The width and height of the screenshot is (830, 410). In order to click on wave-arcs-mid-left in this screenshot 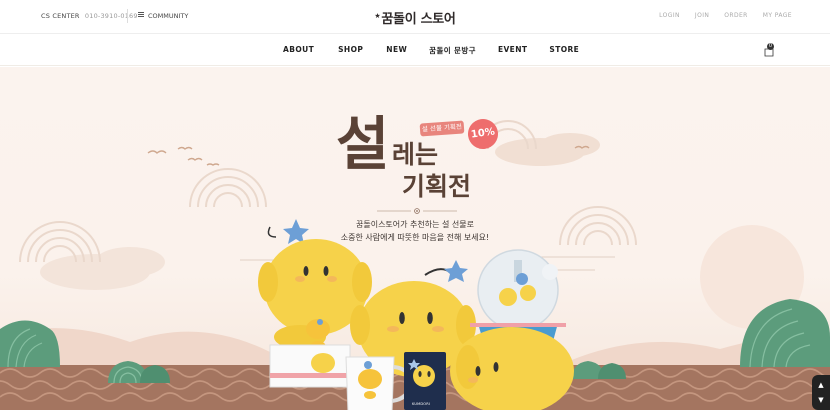, I will do `click(228, 188)`.